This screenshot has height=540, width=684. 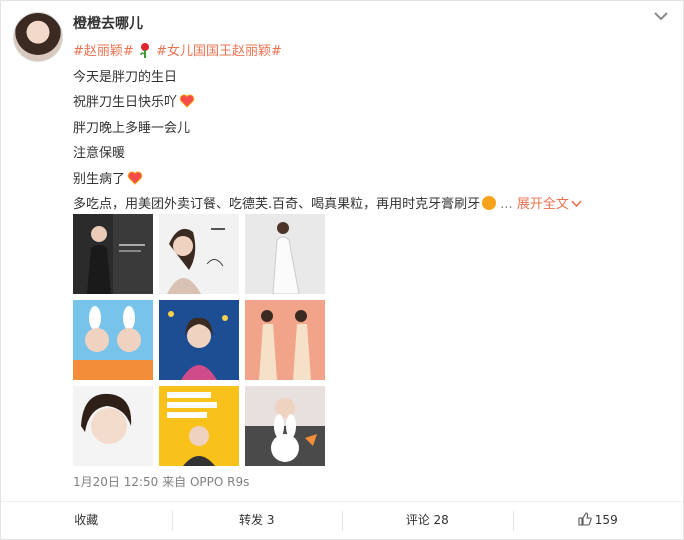 I want to click on expand-full-text-link: 展开全文, so click(x=549, y=204).